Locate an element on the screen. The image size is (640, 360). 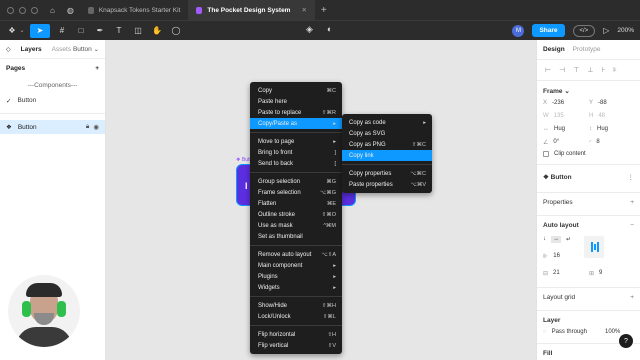
main-menu-icon: ❖ is located at coordinates (12, 31).